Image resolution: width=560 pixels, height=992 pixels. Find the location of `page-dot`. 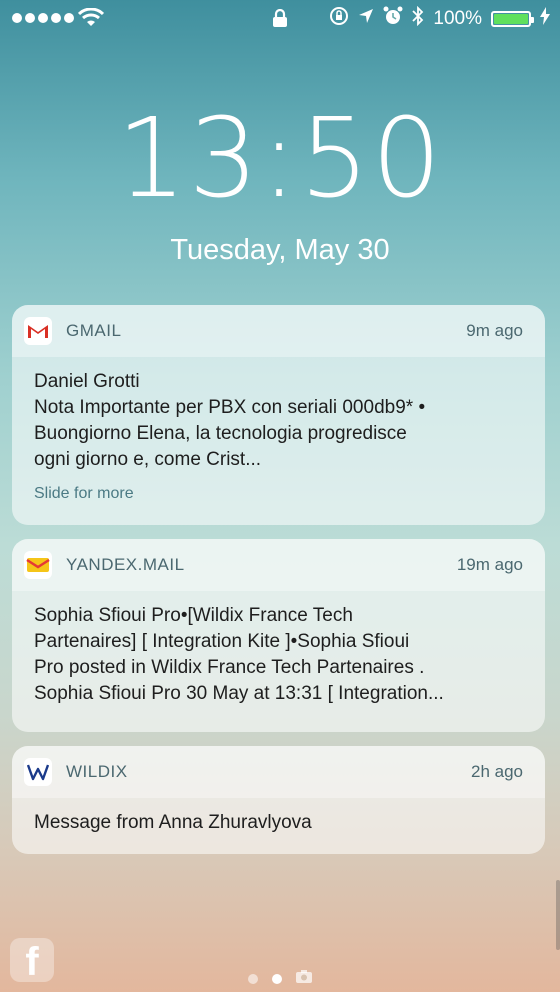

page-dot is located at coordinates (253, 979).